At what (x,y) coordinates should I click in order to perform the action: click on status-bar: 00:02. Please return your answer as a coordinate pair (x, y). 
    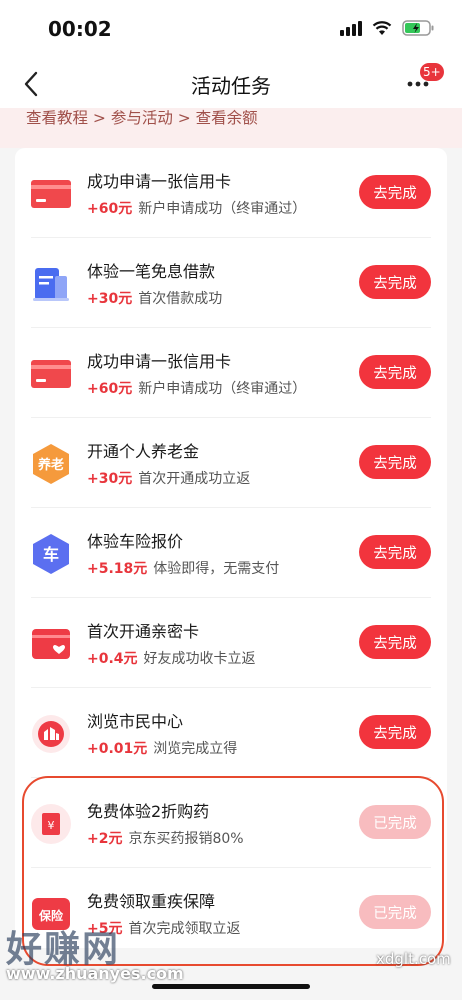
    Looking at the image, I should click on (231, 30).